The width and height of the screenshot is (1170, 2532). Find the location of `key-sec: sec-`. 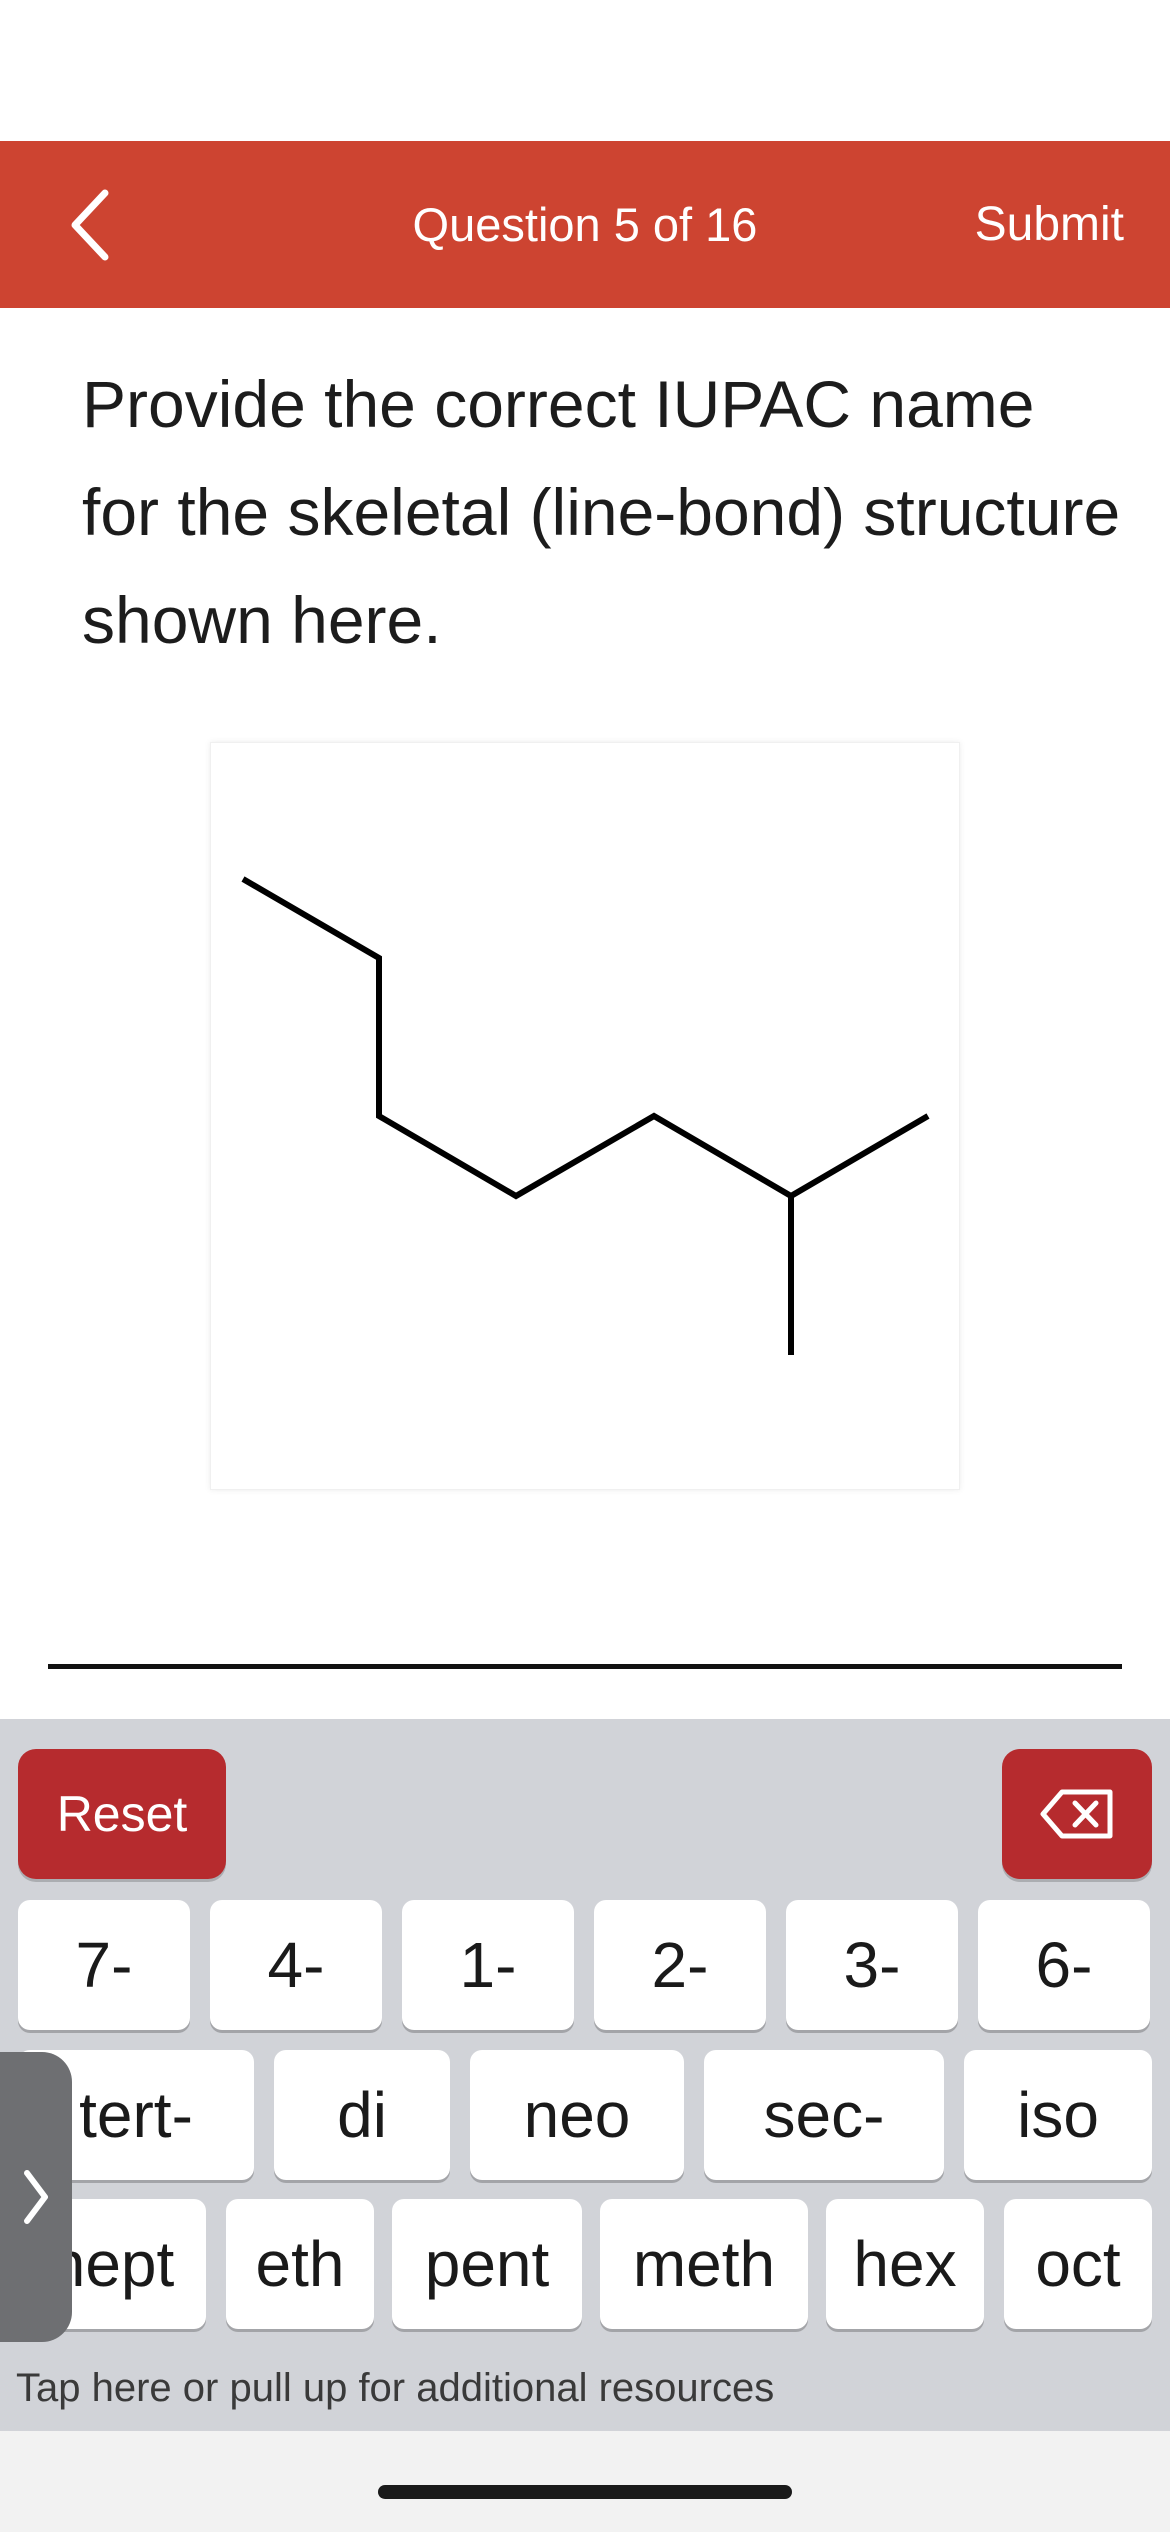

key-sec: sec- is located at coordinates (824, 2115).